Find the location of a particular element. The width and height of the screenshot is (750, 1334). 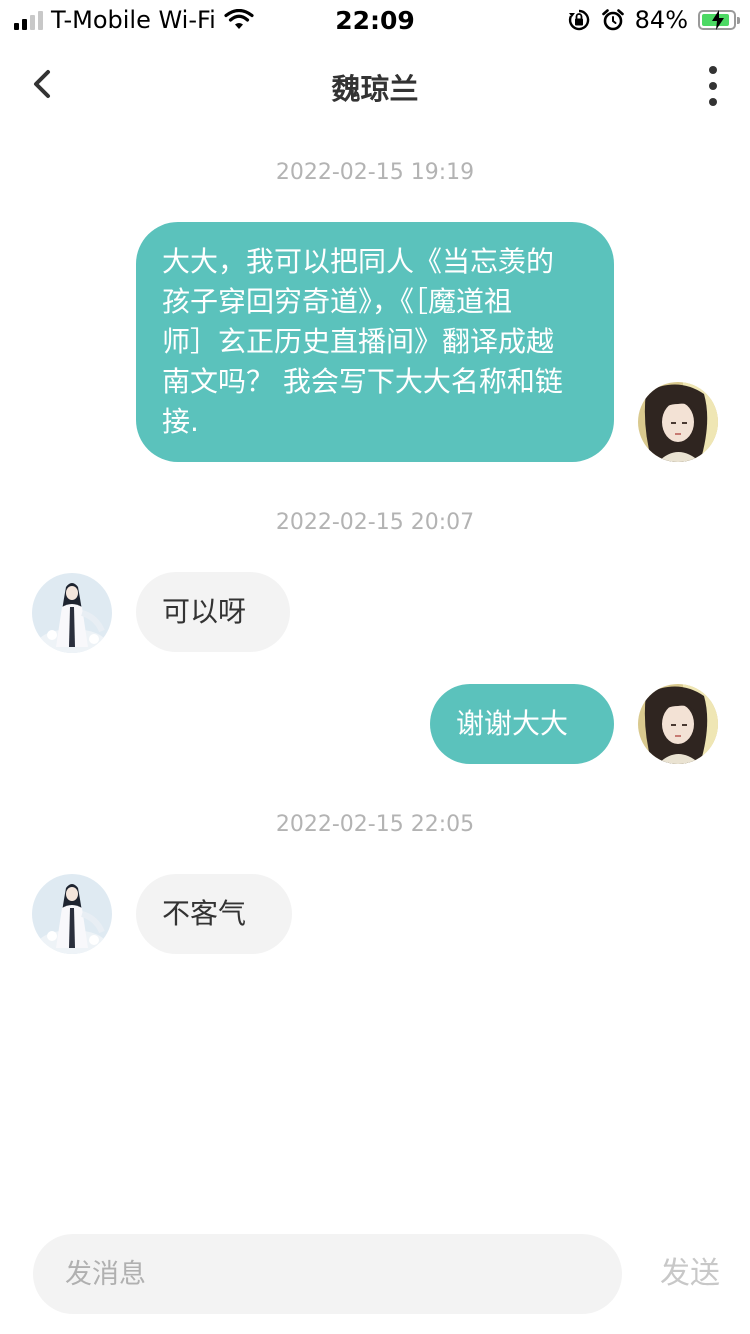

battery-charging-icon is located at coordinates (719, 20).